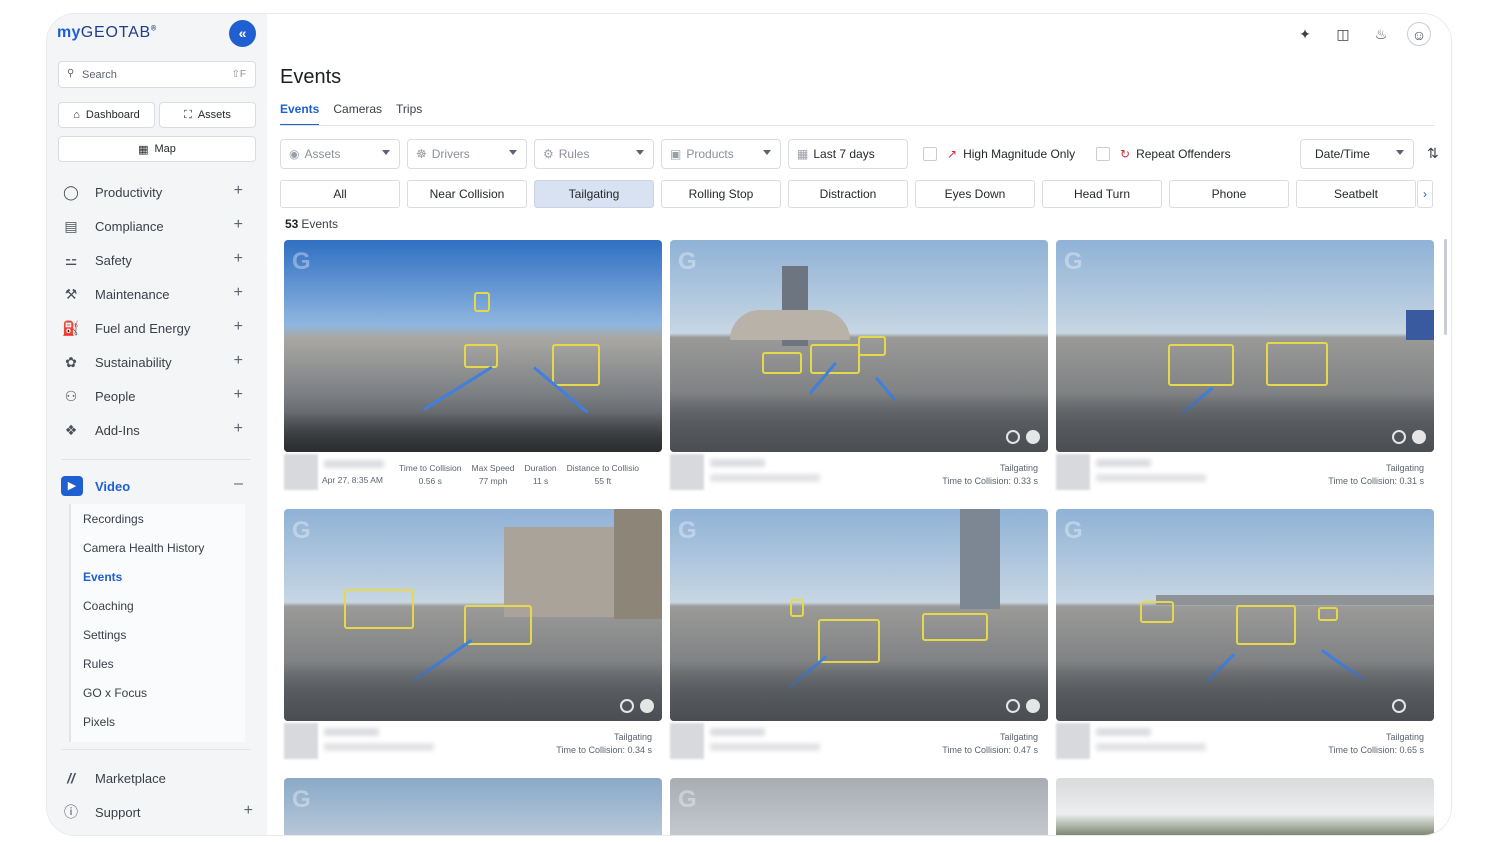 This screenshot has height=842, width=1496. What do you see at coordinates (156, 260) in the screenshot?
I see `sidebar-item-safety: ⚍ Safety +` at bounding box center [156, 260].